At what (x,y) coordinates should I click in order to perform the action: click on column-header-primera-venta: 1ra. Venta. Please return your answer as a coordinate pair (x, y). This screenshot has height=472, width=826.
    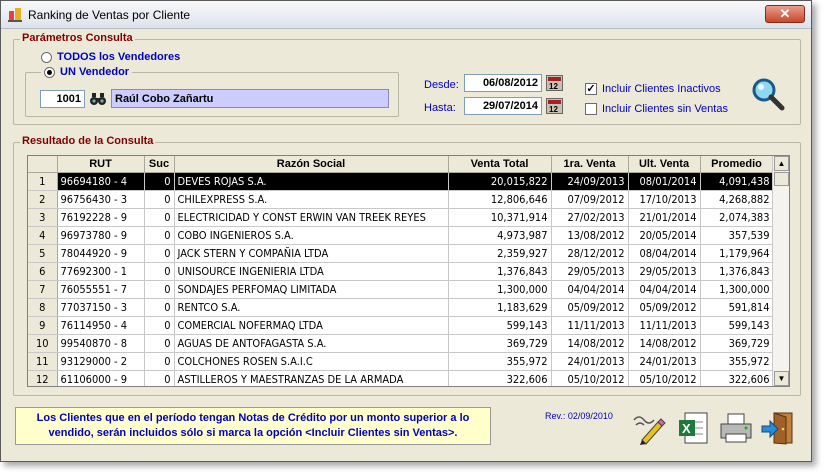
    Looking at the image, I should click on (590, 164).